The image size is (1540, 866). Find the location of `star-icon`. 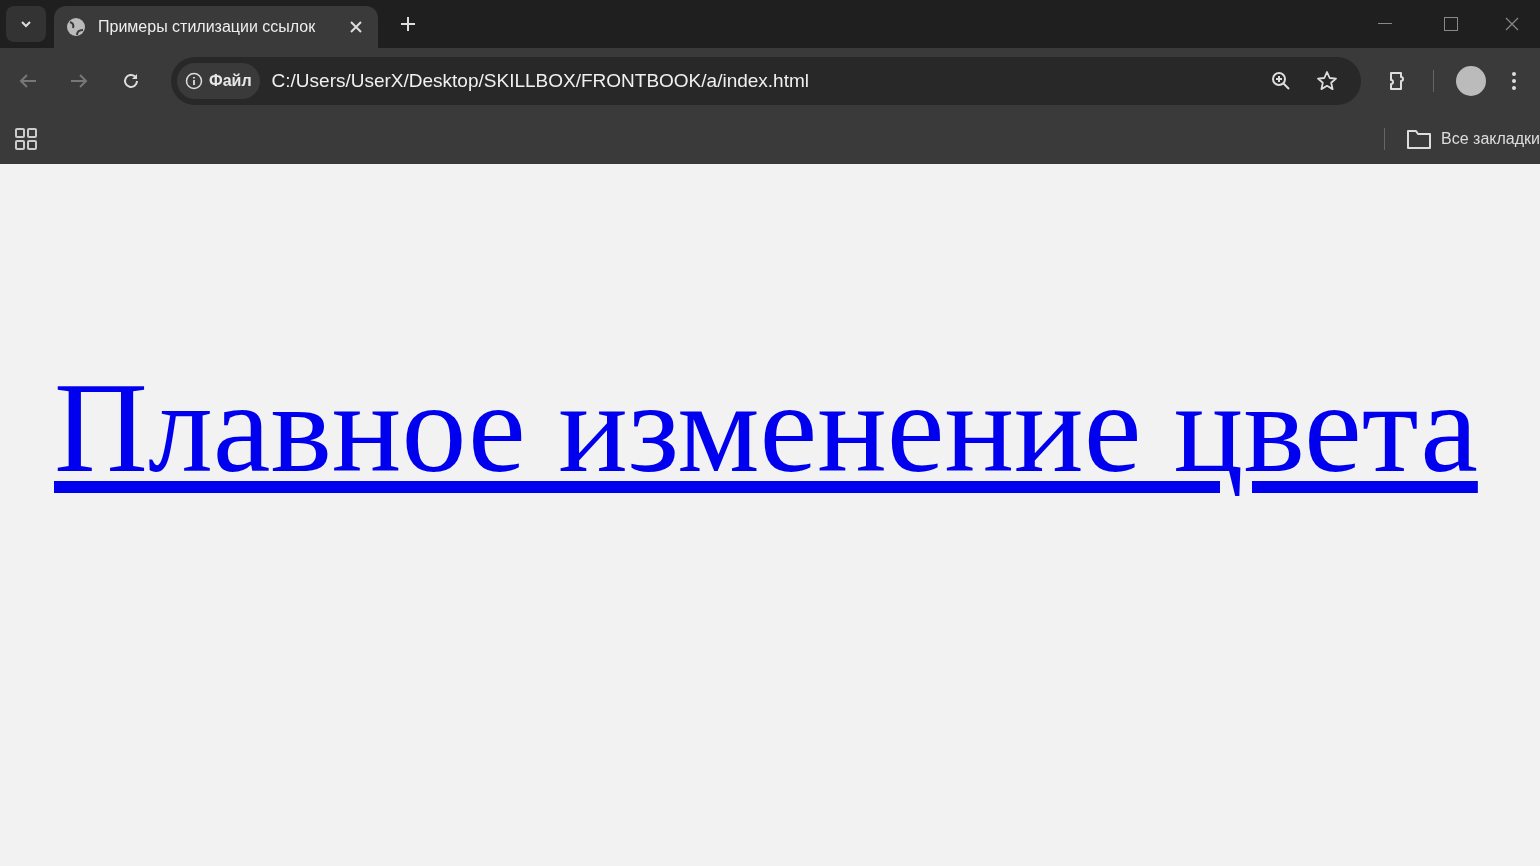

star-icon is located at coordinates (1327, 81).